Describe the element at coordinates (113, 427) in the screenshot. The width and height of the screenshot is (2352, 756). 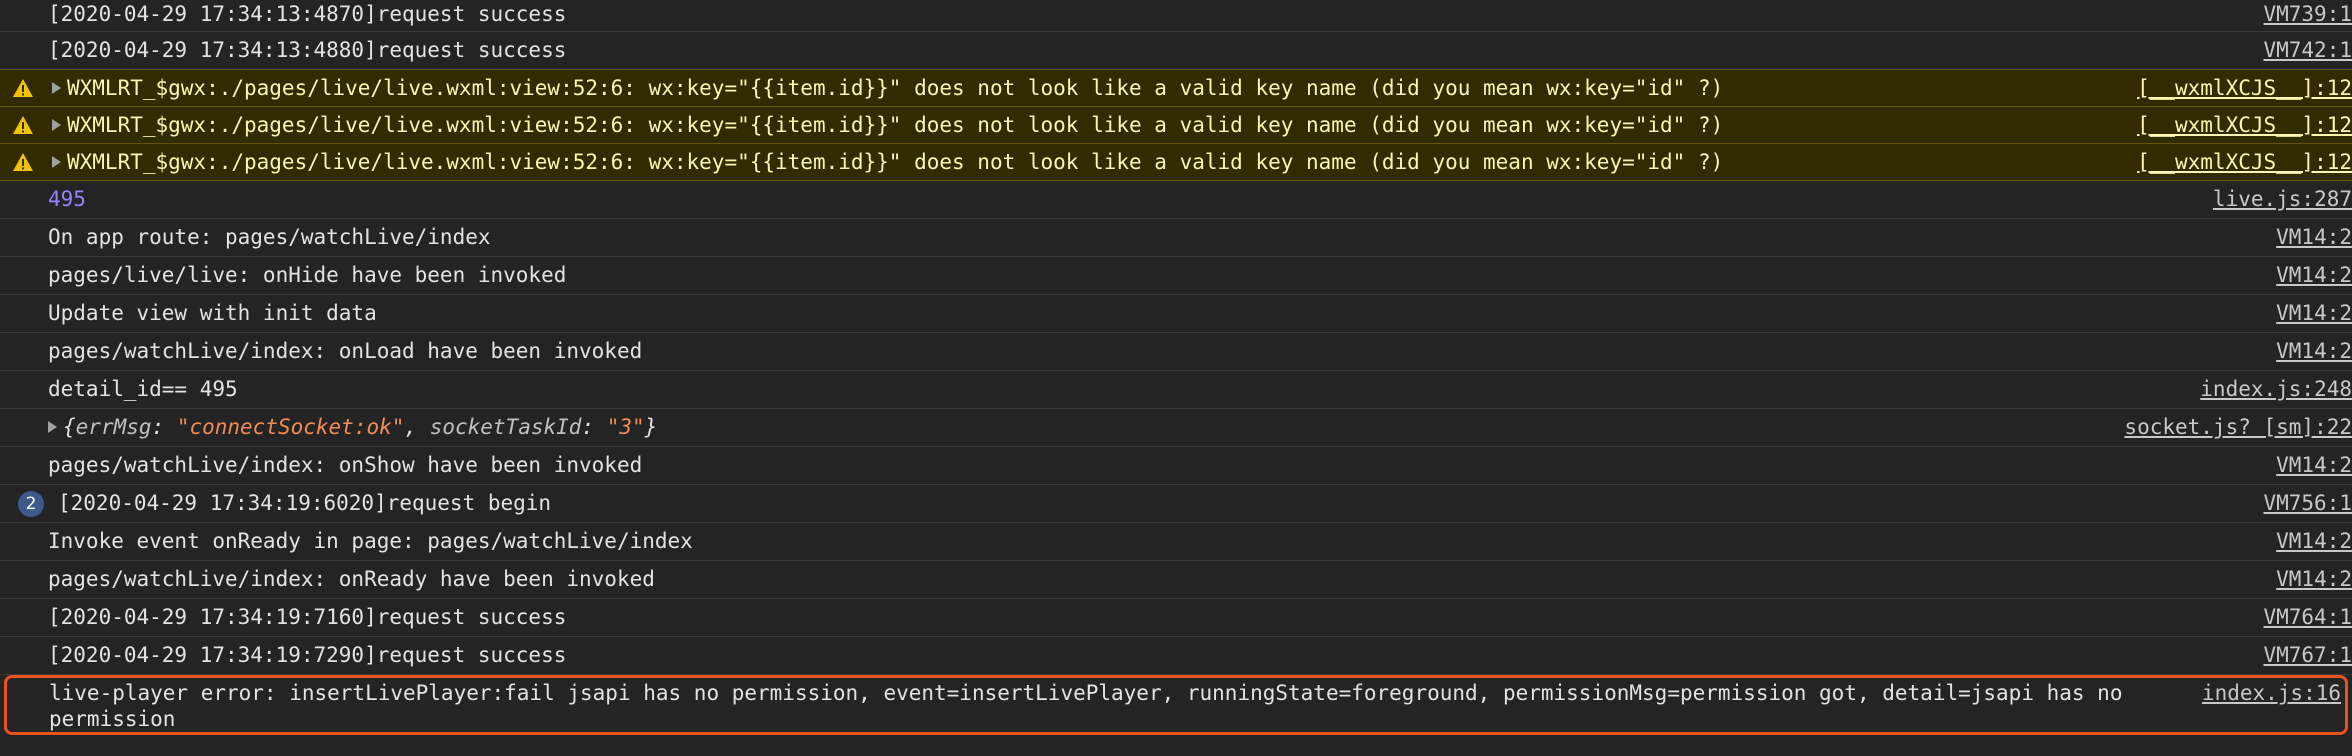
I see `object-key: errMsg` at that location.